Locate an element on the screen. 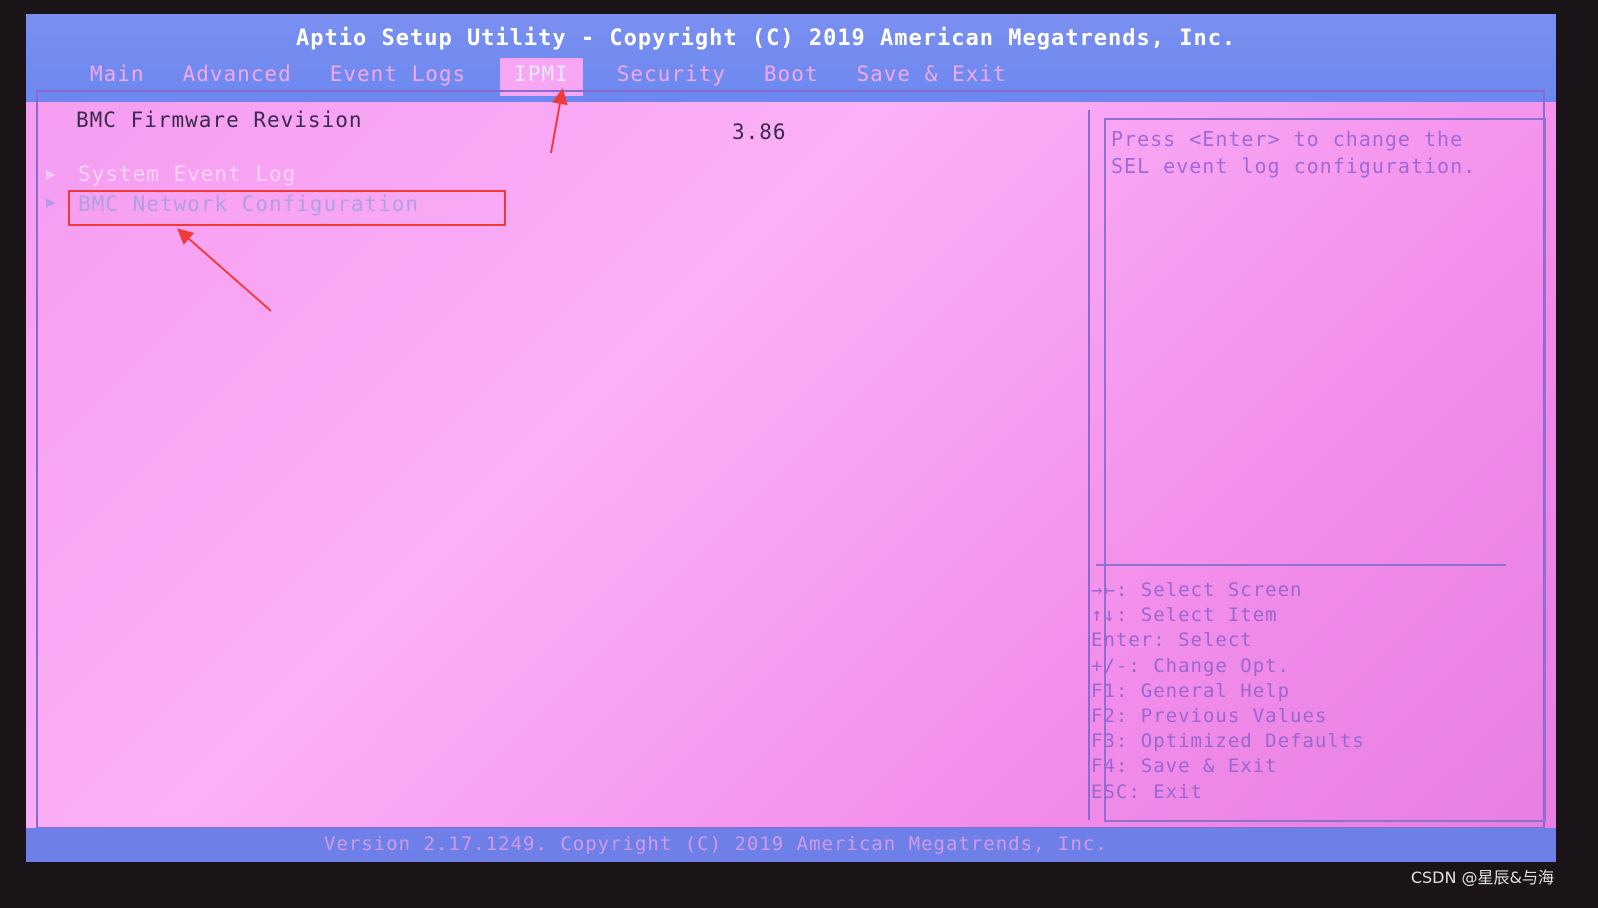 This screenshot has height=908, width=1598. watermark: CSDN @星辰&与海 is located at coordinates (1482, 877).